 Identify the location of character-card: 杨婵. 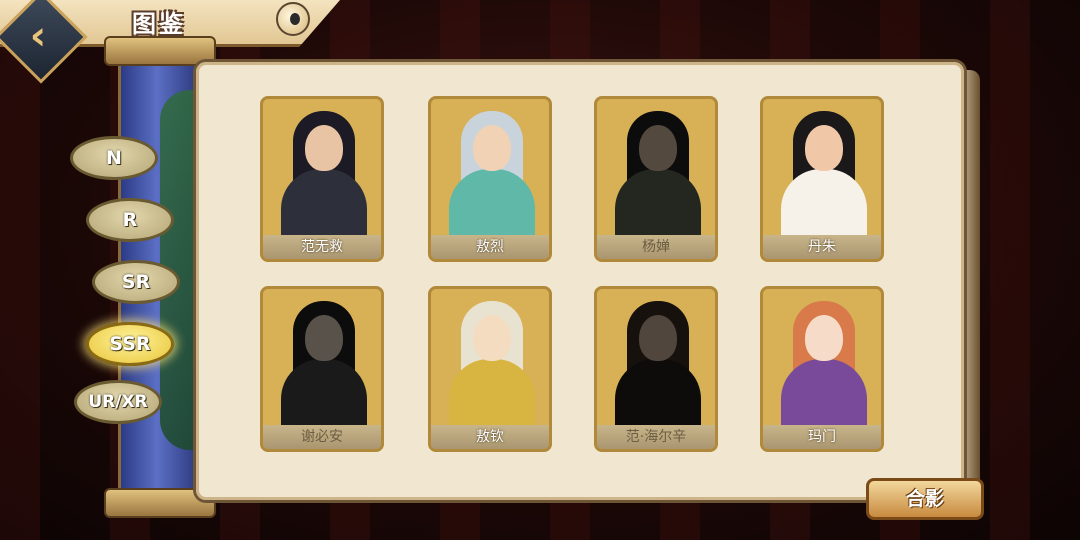
(656, 179).